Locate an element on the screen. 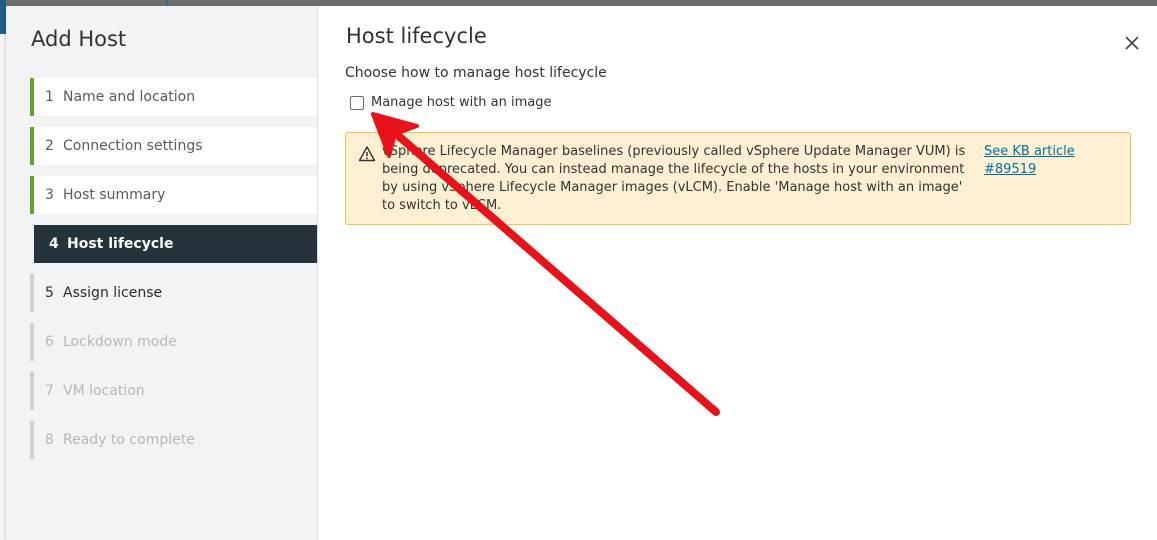  step-label: Host lifecycle is located at coordinates (120, 244).